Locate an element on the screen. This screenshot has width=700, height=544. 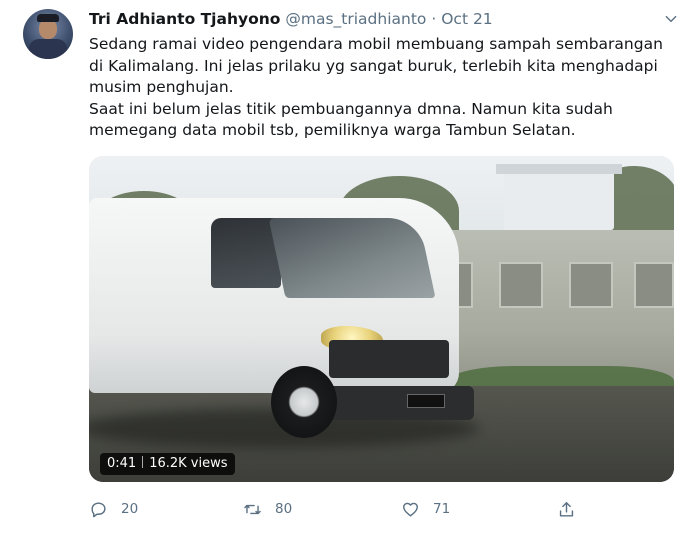
retweet-icon is located at coordinates (252, 509).